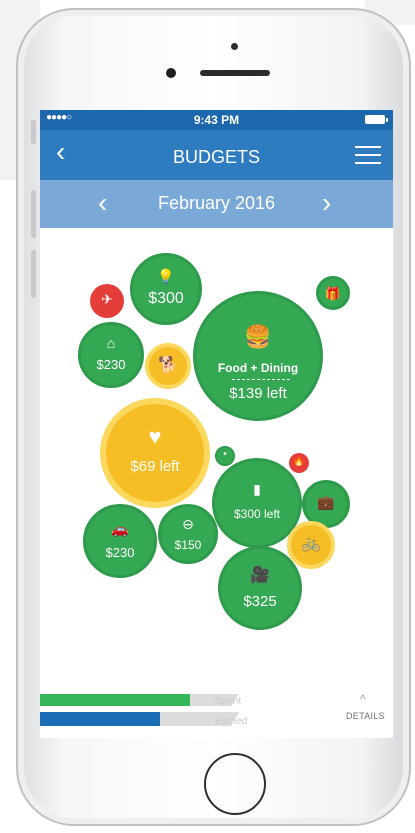 Image resolution: width=415 pixels, height=833 pixels. What do you see at coordinates (231, 721) in the screenshot?
I see `earned-label: Earned` at bounding box center [231, 721].